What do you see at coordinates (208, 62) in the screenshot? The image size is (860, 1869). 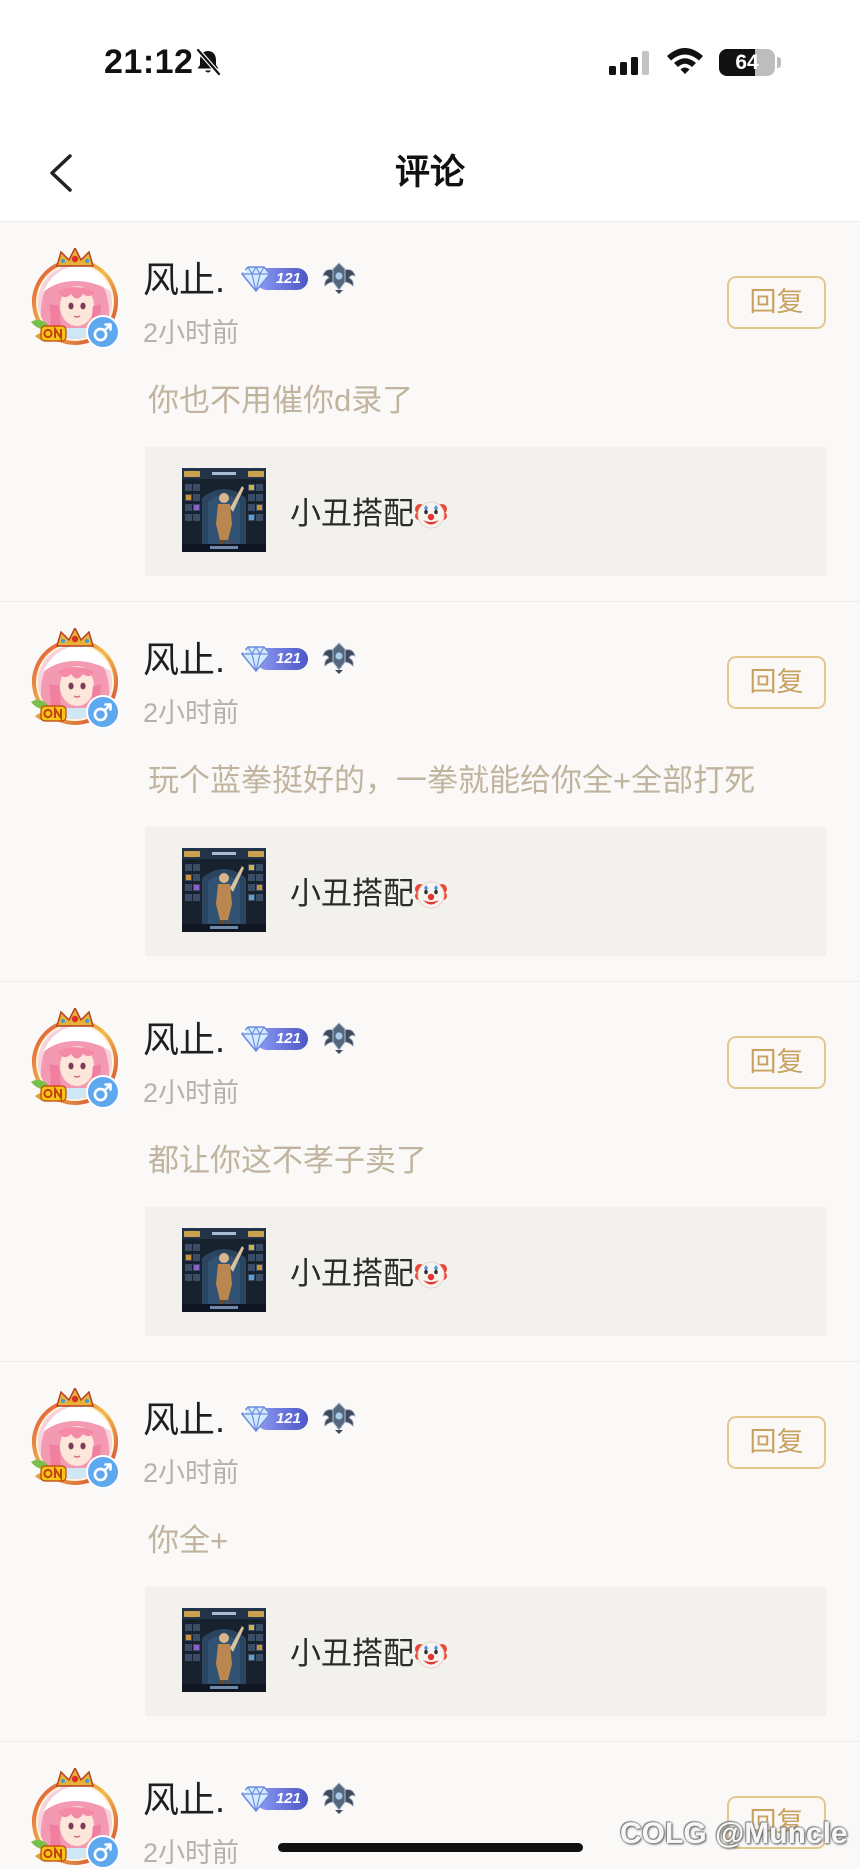 I see `bell-slash-icon` at bounding box center [208, 62].